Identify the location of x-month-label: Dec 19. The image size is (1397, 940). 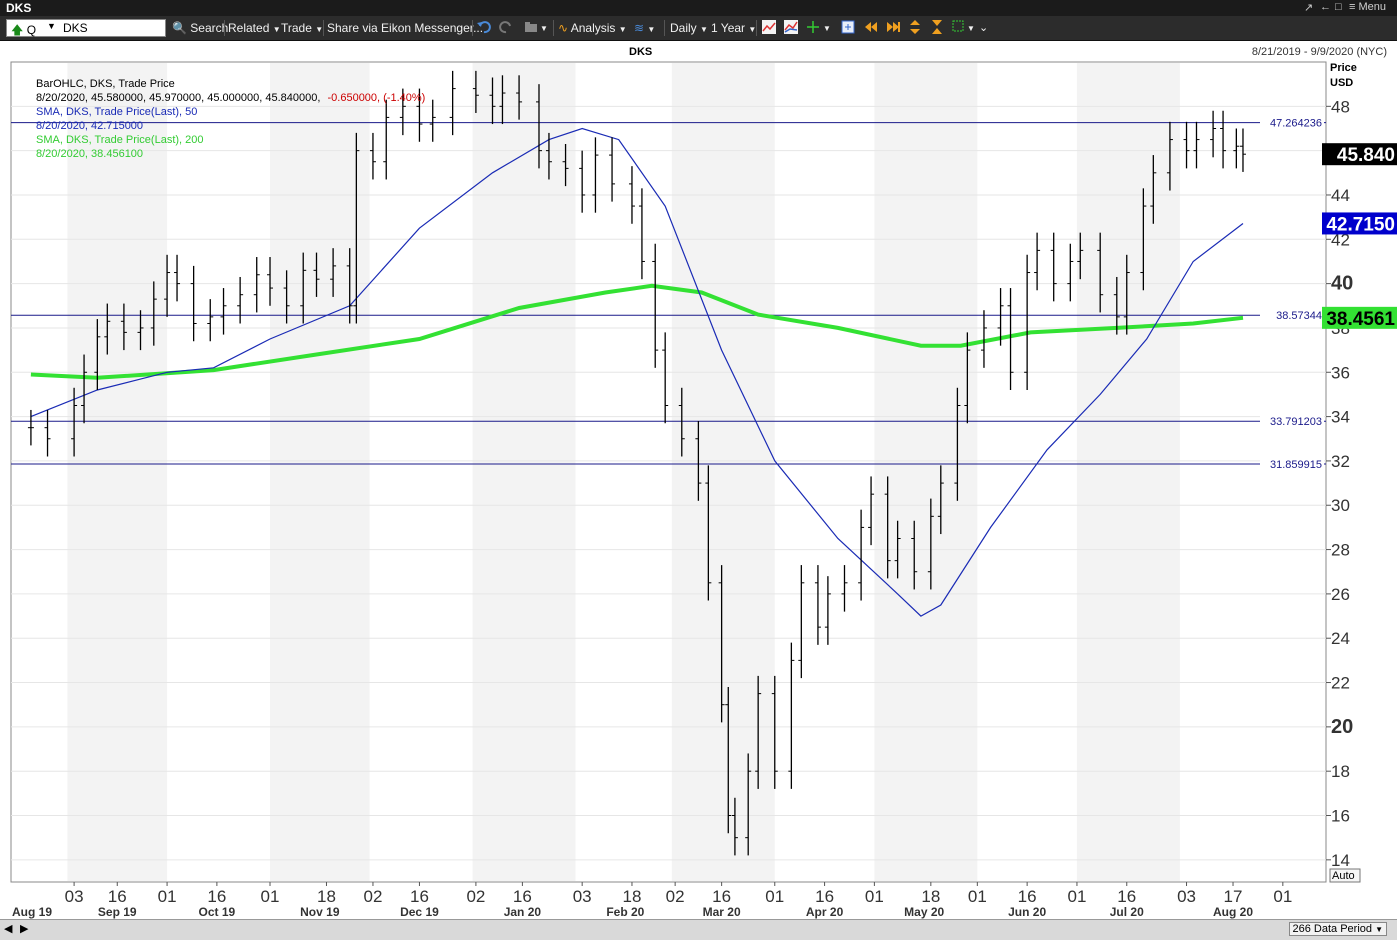
(419, 912).